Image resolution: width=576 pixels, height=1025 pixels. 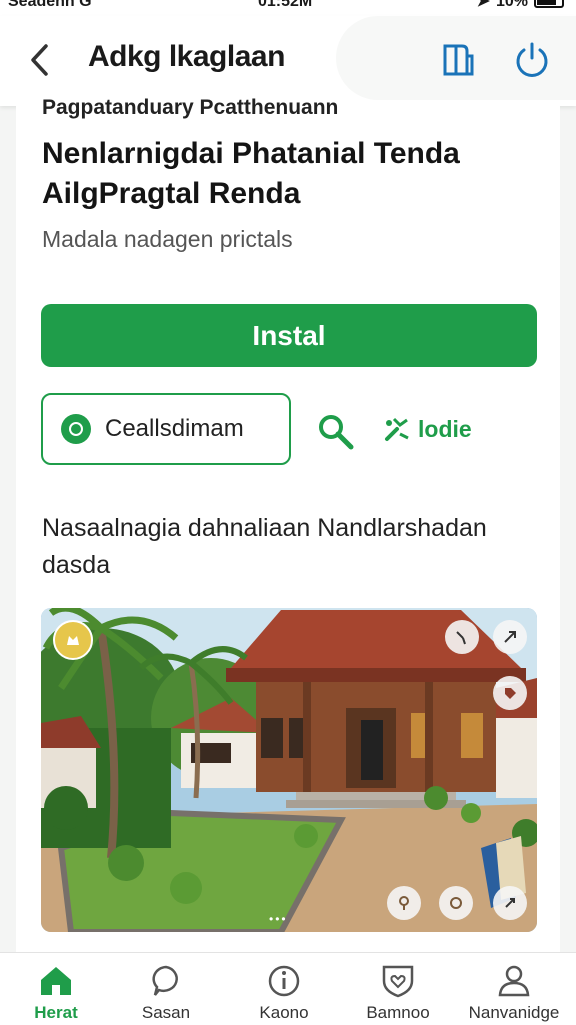 I want to click on nav-item-home: Herat, so click(x=56, y=989).